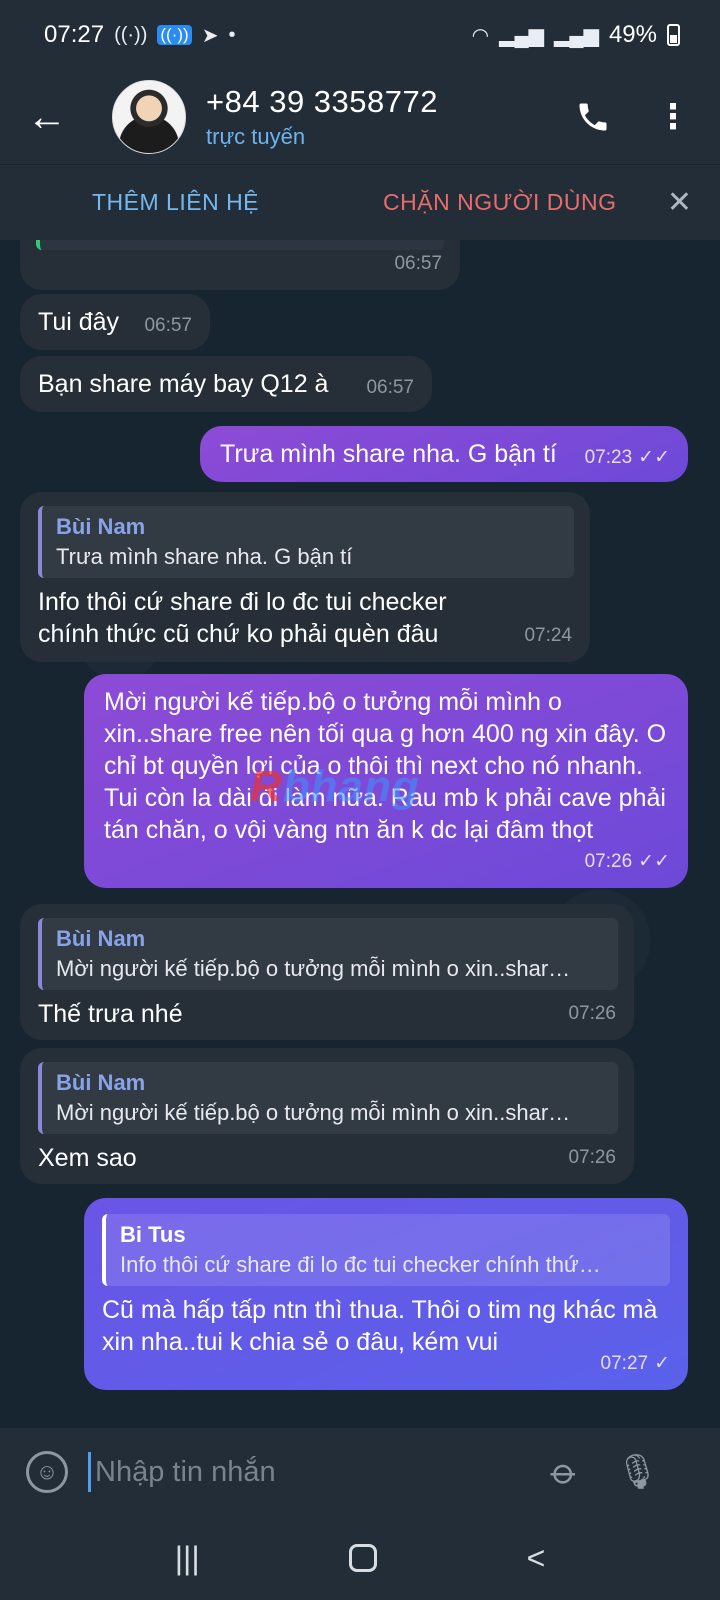  Describe the element at coordinates (153, 1234) in the screenshot. I see `reply-author: Bi Tus` at that location.